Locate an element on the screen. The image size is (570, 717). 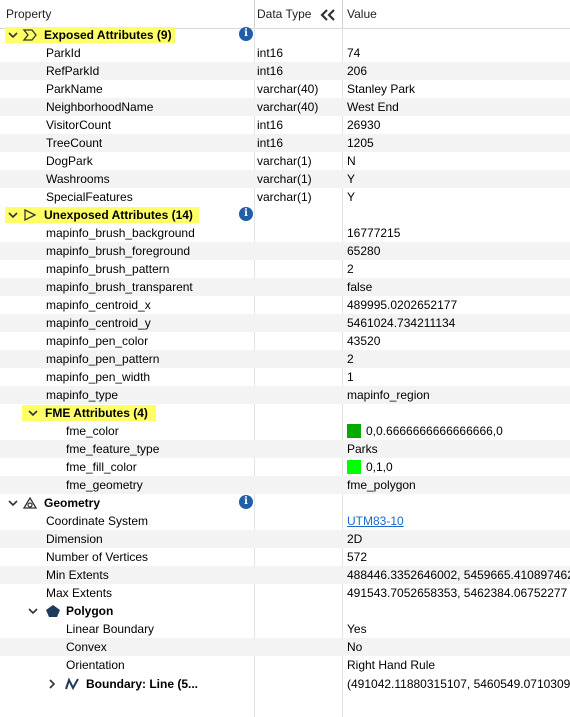
data-type-column-header: Data Type is located at coordinates (284, 14).